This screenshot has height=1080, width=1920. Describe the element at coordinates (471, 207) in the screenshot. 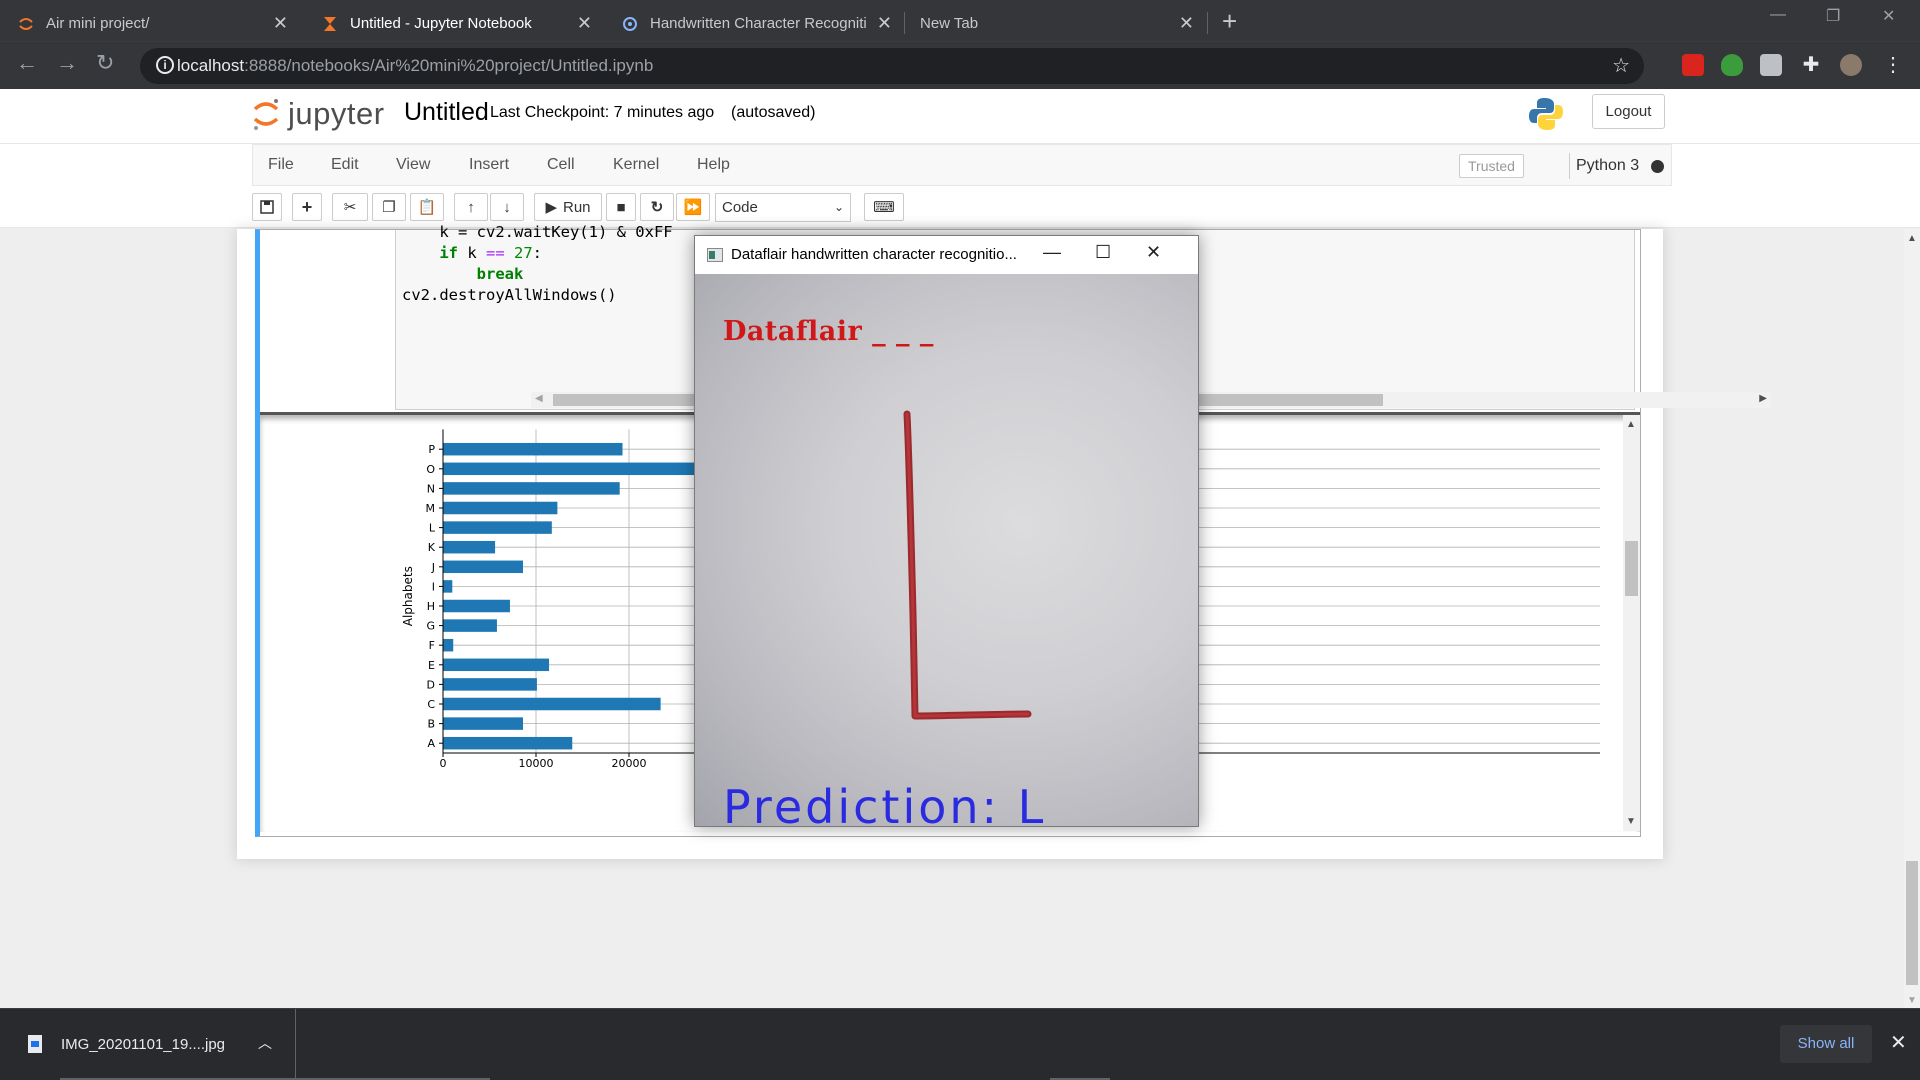

I see `move-up-icon: ↑` at that location.